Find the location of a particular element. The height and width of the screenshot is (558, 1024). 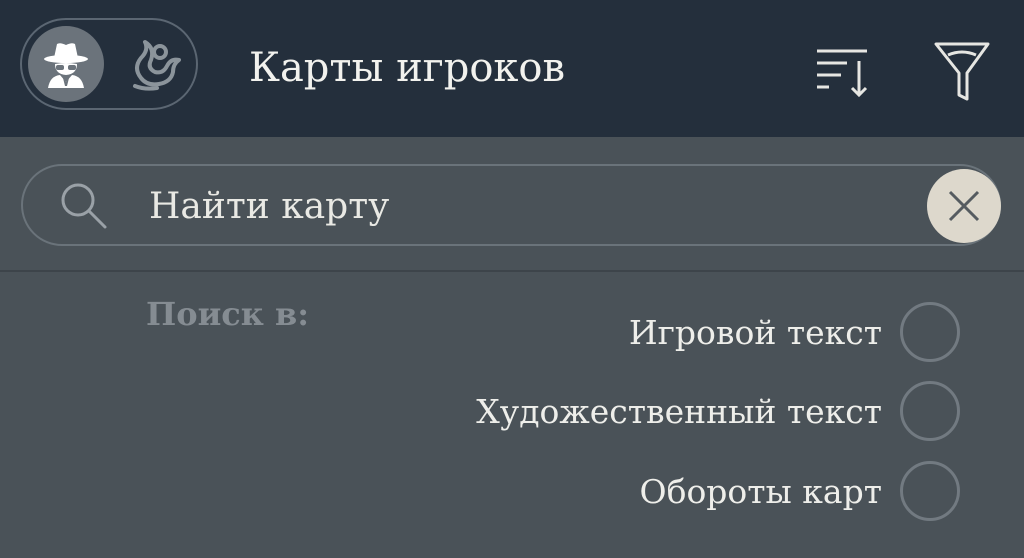

option-game-text: Игровой текст is located at coordinates (794, 332).